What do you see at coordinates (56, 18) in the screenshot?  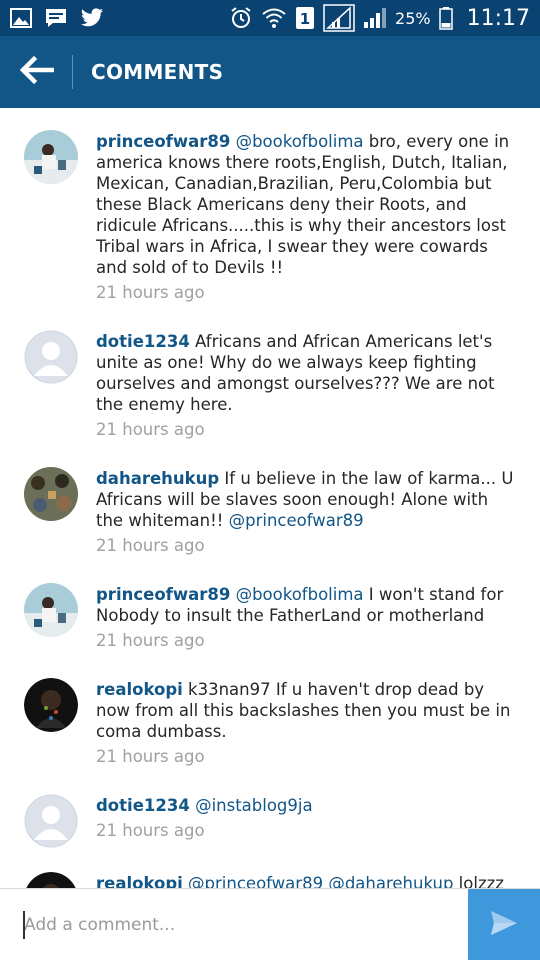 I see `message-icon` at bounding box center [56, 18].